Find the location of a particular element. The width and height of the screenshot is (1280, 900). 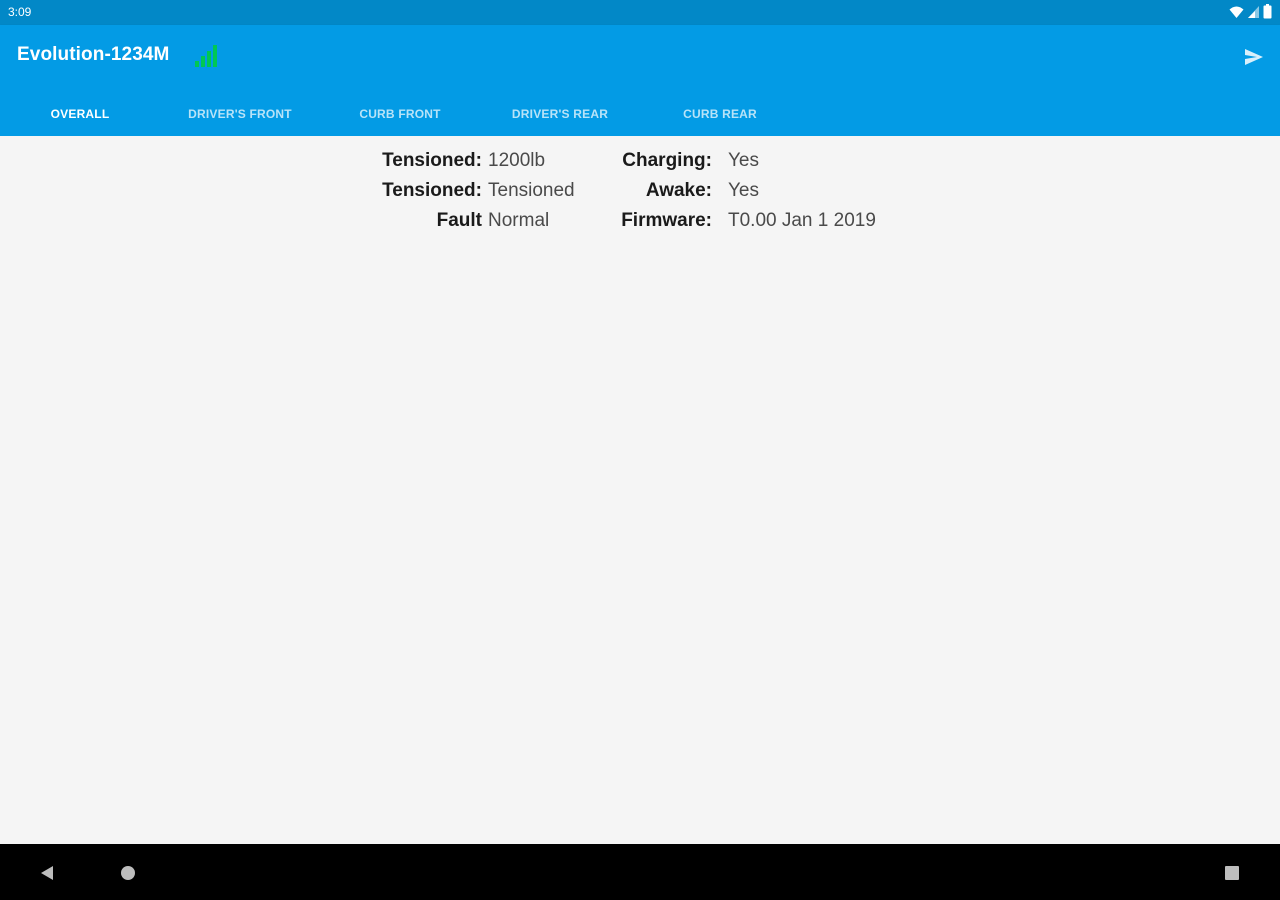

status-icons is located at coordinates (1250, 11).